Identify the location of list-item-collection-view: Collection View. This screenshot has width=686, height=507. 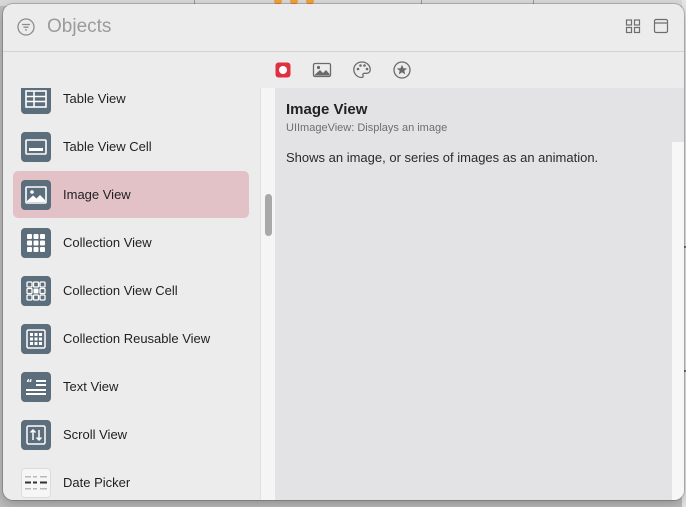
(131, 242).